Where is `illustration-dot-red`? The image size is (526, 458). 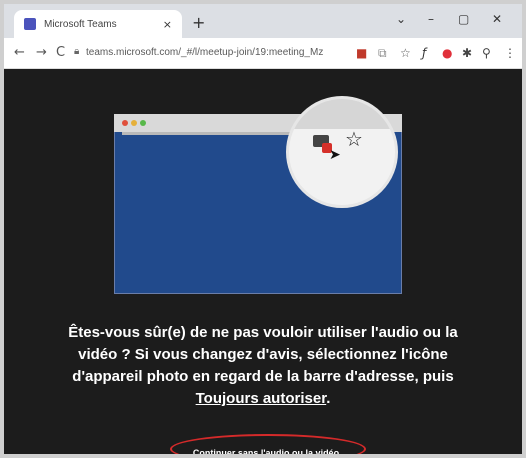
illustration-dot-red is located at coordinates (125, 123).